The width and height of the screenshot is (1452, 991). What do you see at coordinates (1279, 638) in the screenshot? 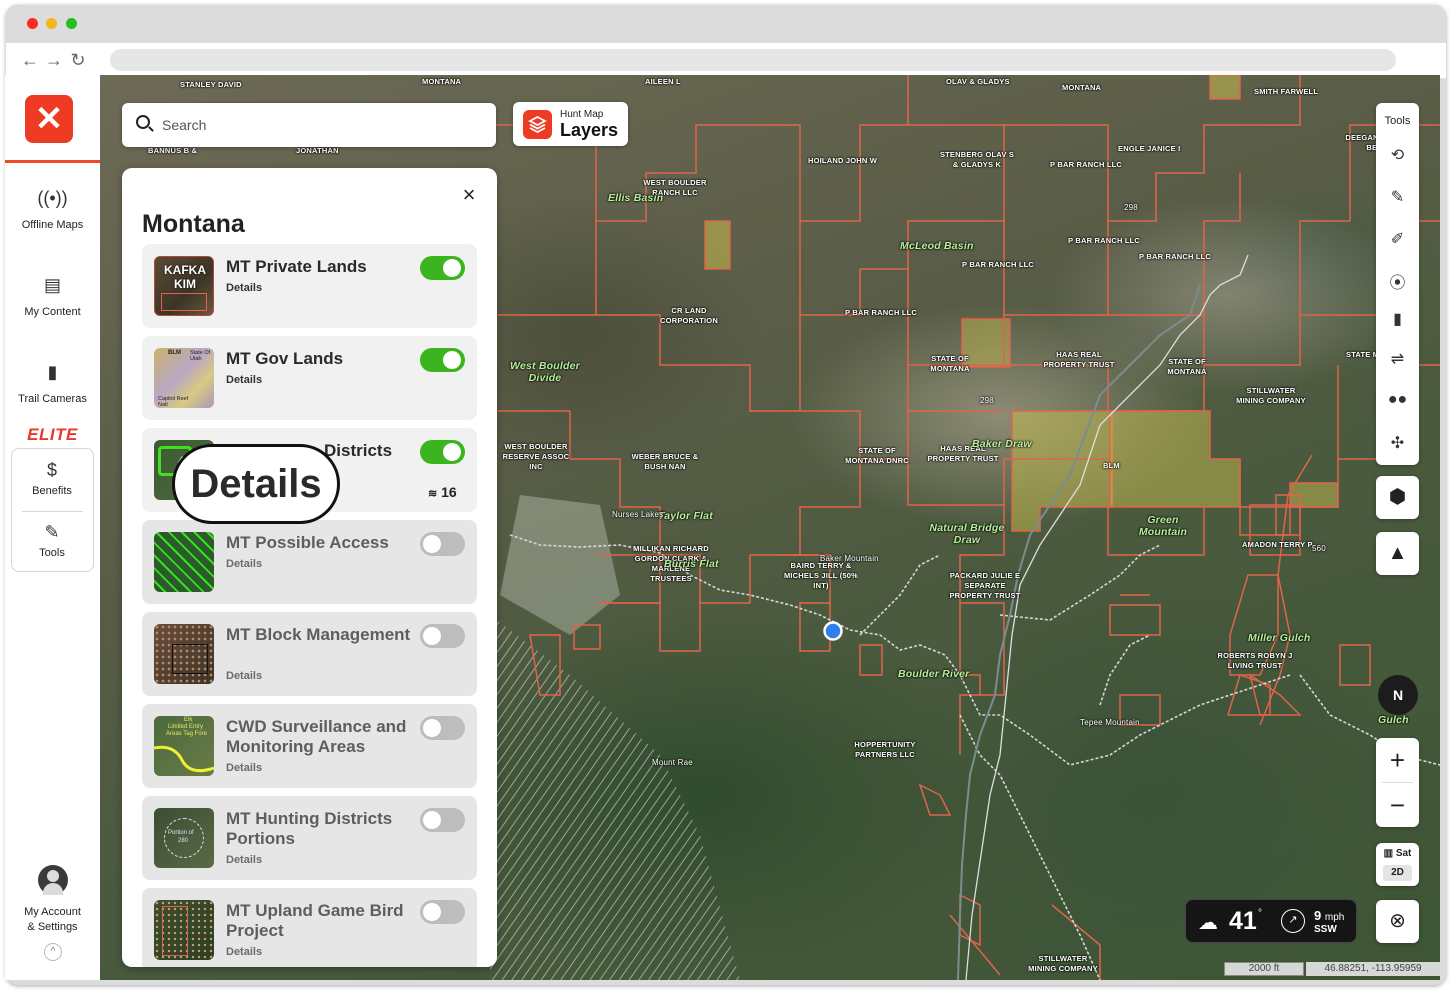
I see `map-label: Miller Gulch` at bounding box center [1279, 638].